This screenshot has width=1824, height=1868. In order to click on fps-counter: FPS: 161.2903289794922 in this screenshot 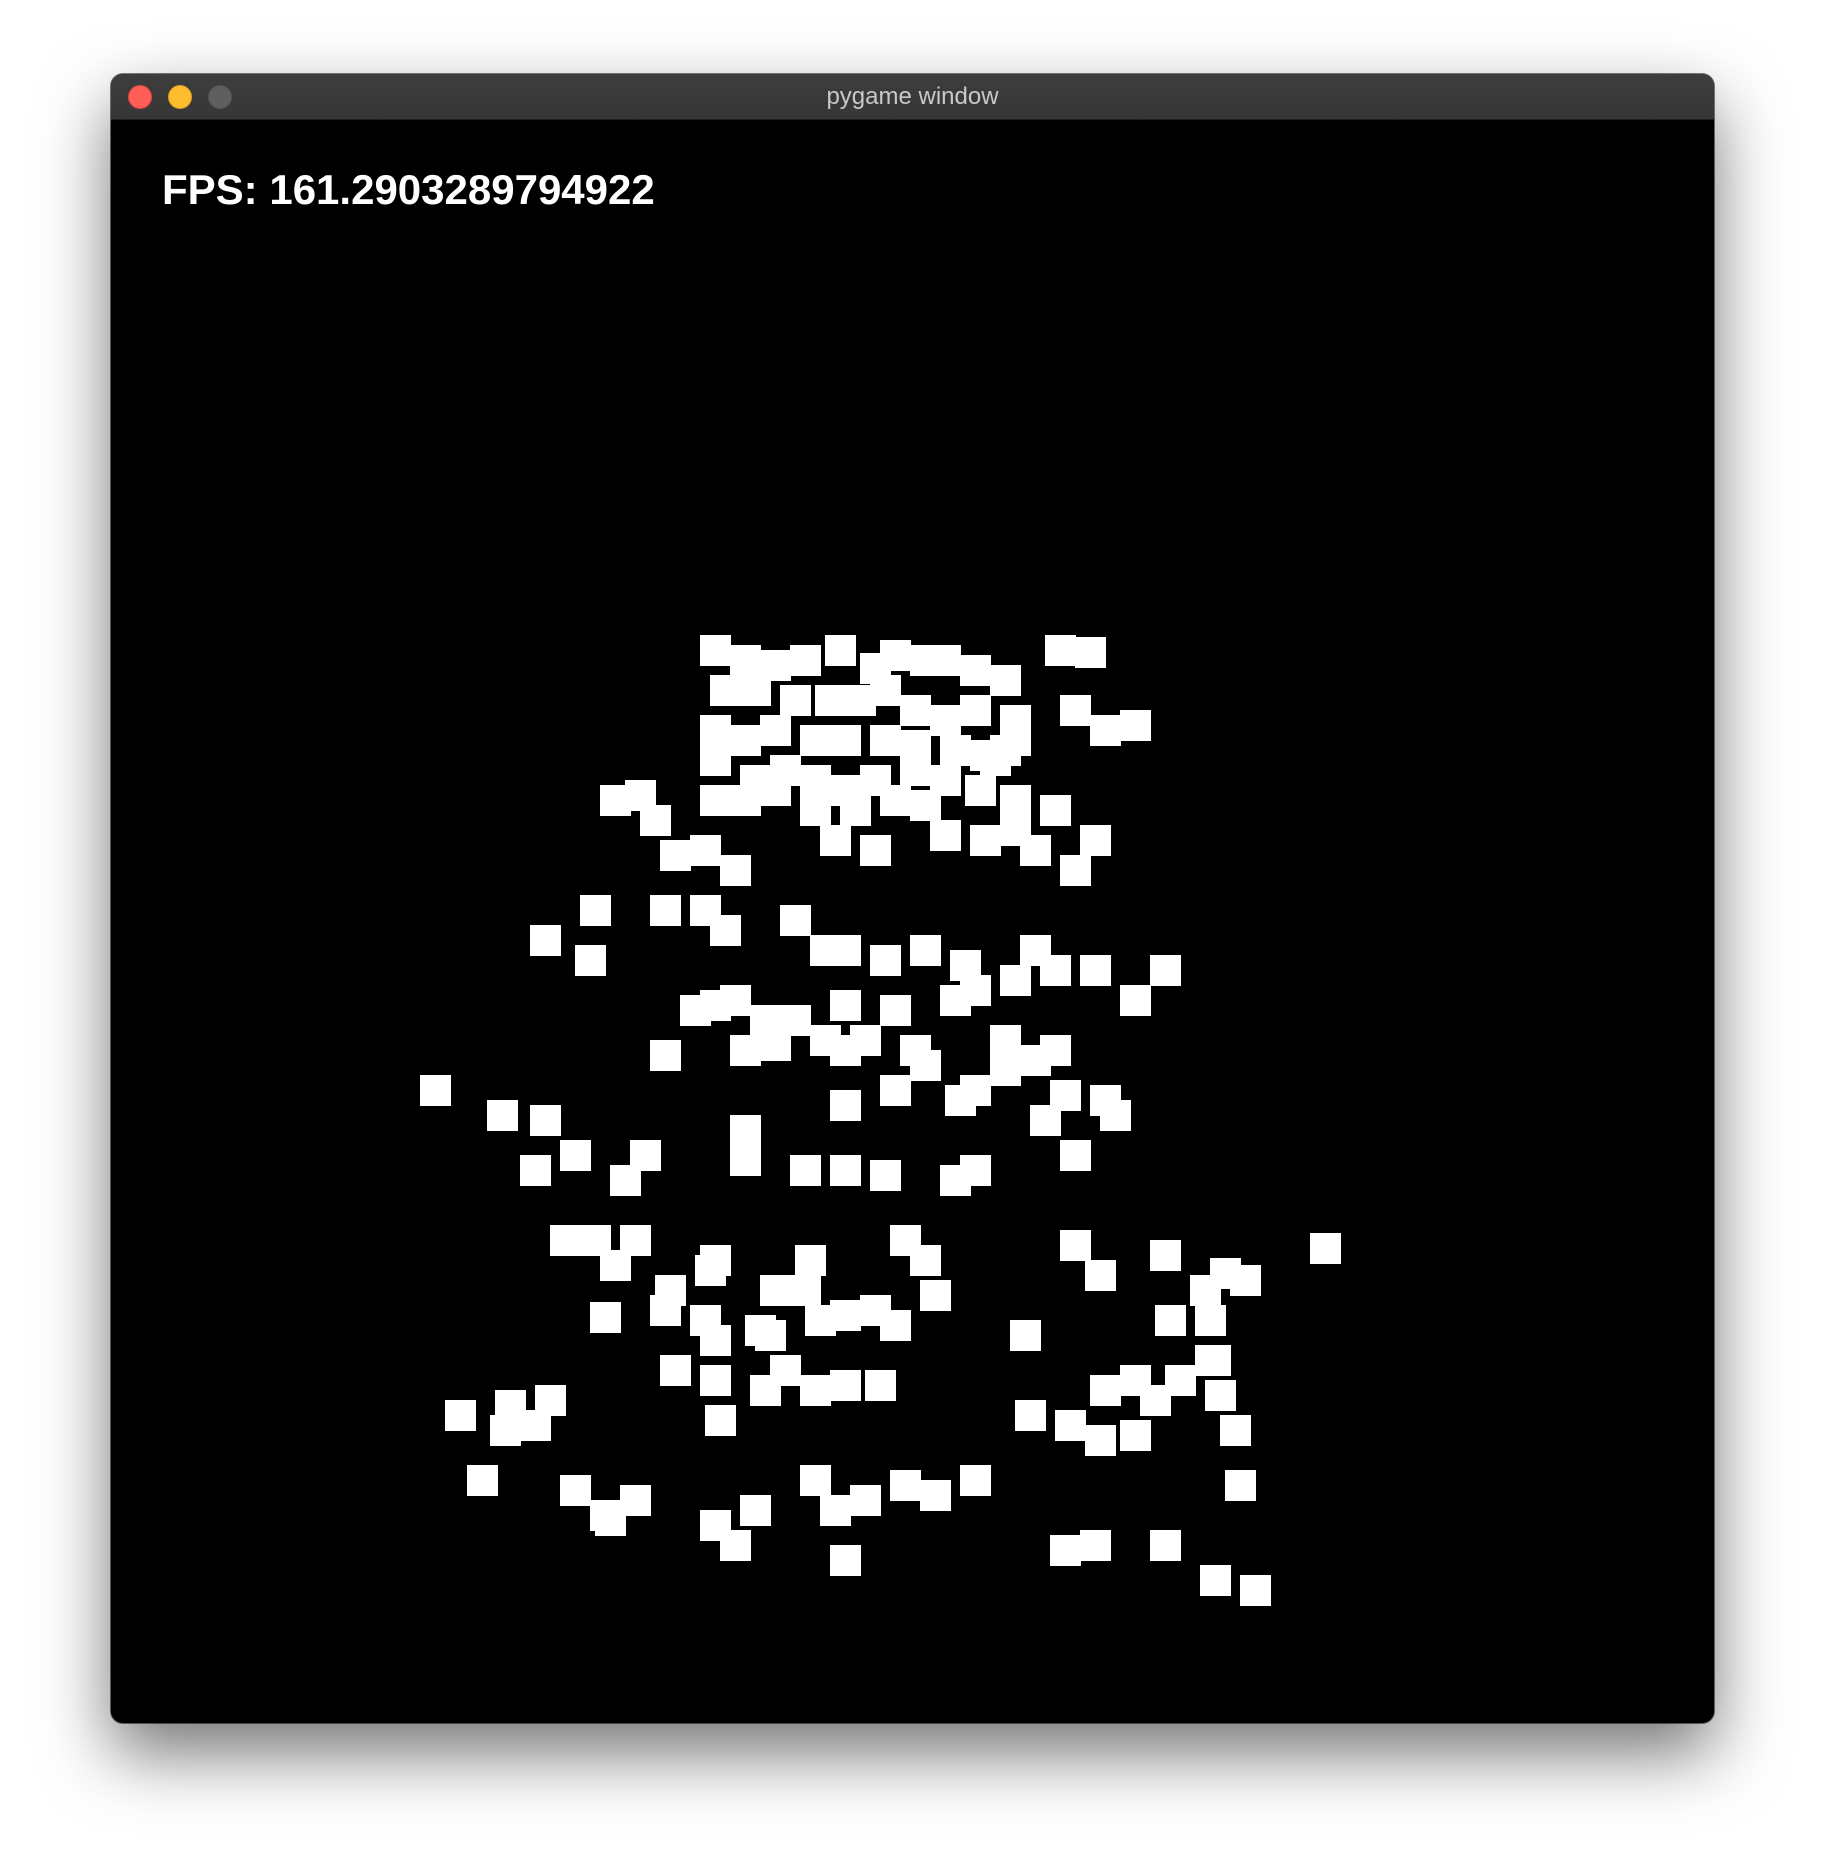, I will do `click(408, 189)`.